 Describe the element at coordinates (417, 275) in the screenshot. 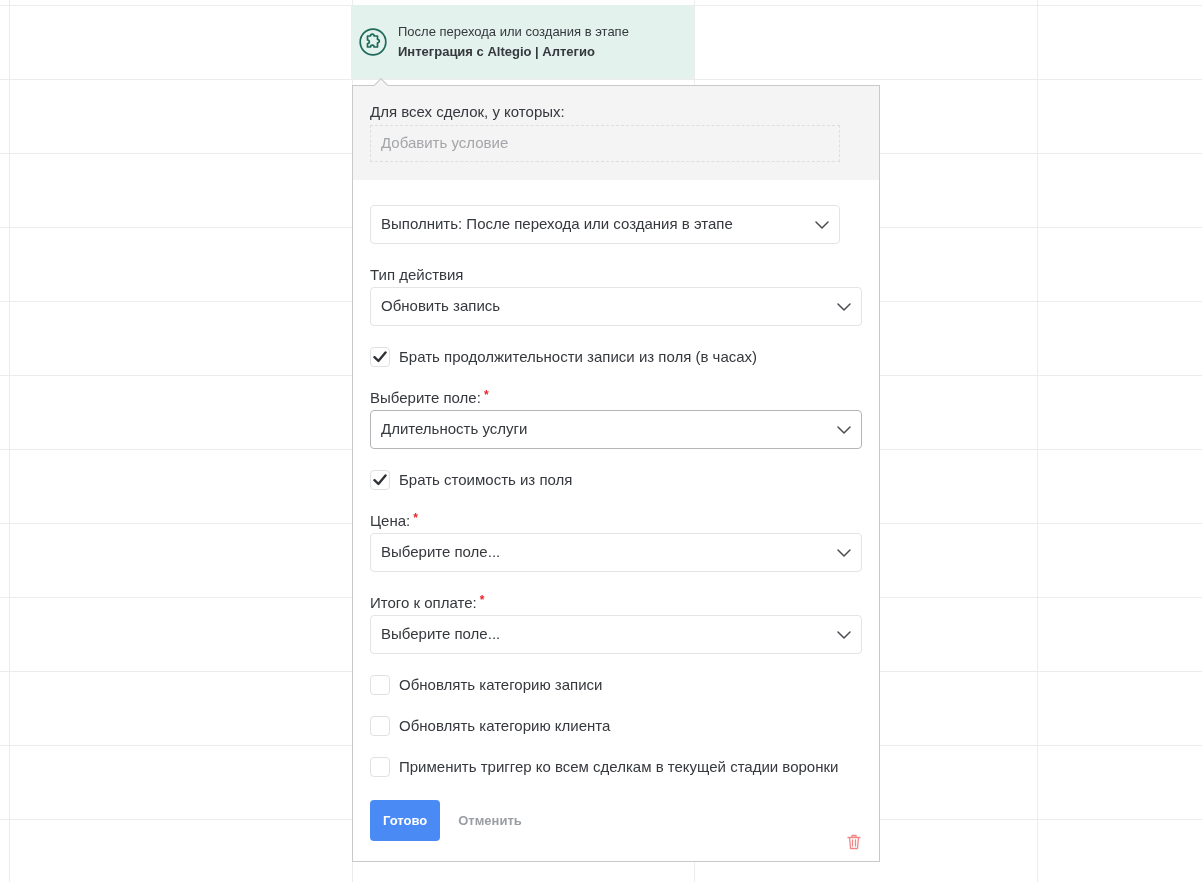

I see `field-label: Тип действия` at that location.